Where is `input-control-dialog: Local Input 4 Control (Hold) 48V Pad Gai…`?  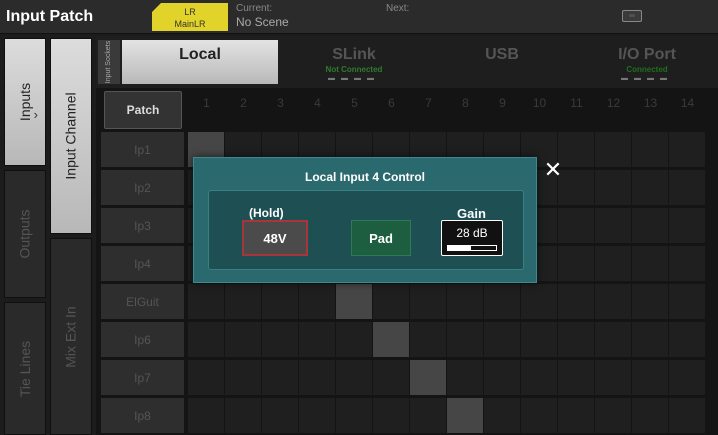
input-control-dialog: Local Input 4 Control (Hold) 48V Pad Gai… is located at coordinates (365, 220).